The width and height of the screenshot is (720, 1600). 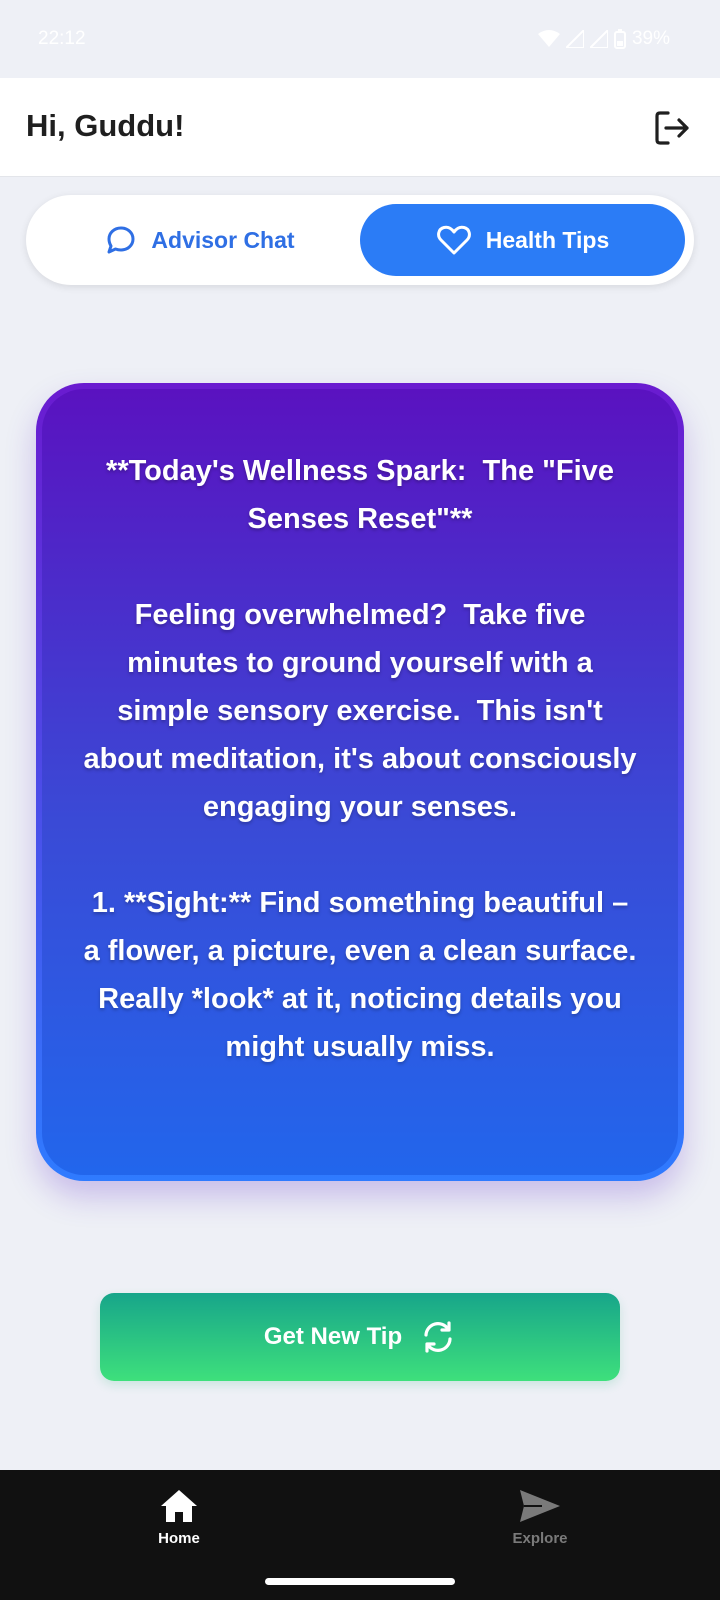 I want to click on get-new-tip-button: Get New Tip, so click(x=360, y=1337).